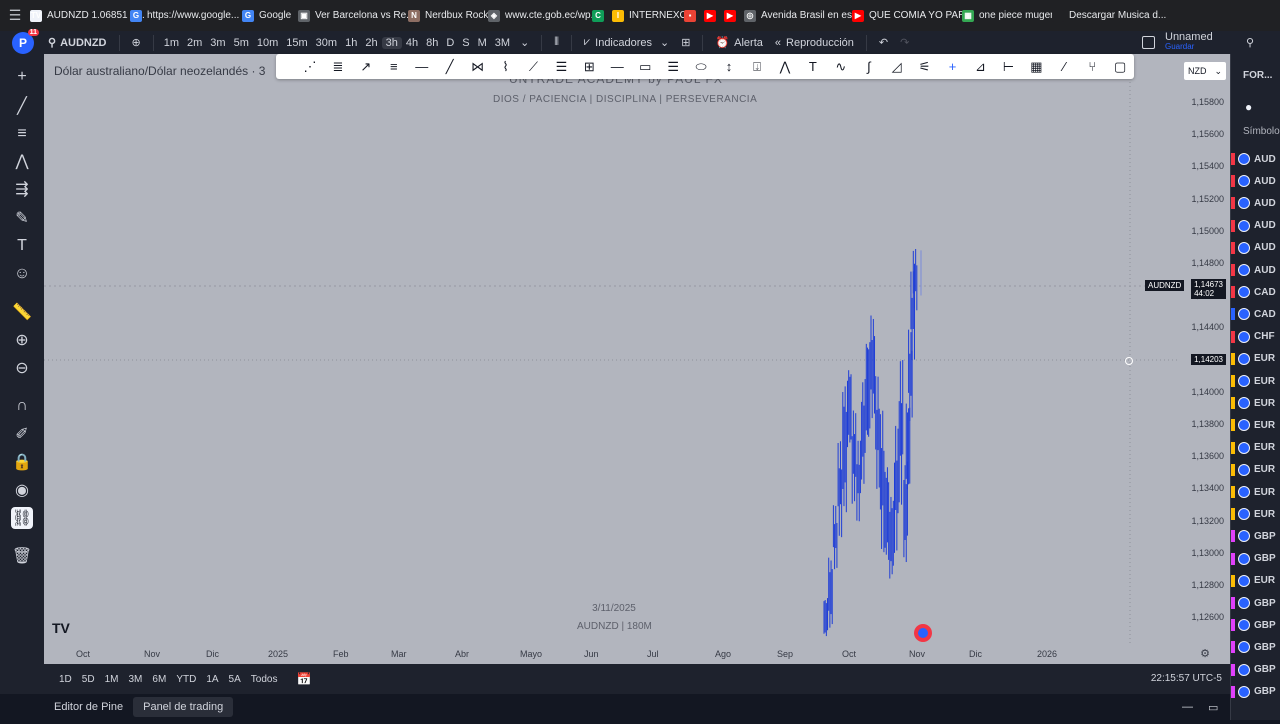 The width and height of the screenshot is (1280, 724). I want to click on bookmark-item: ▪, so click(688, 15).